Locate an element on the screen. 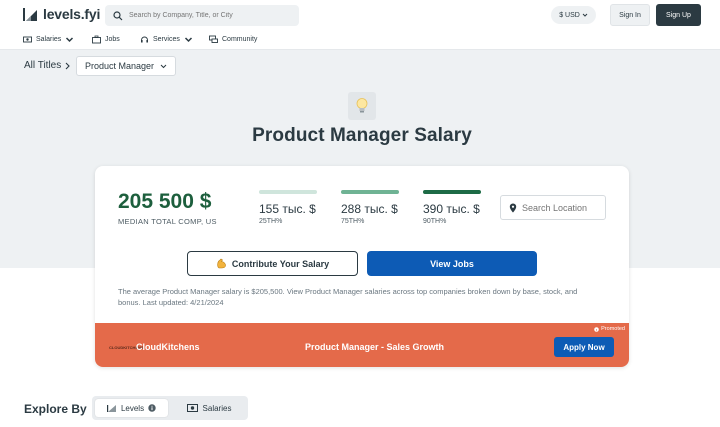 Image resolution: width=720 pixels, height=427 pixels. map-pin-icon is located at coordinates (513, 207).